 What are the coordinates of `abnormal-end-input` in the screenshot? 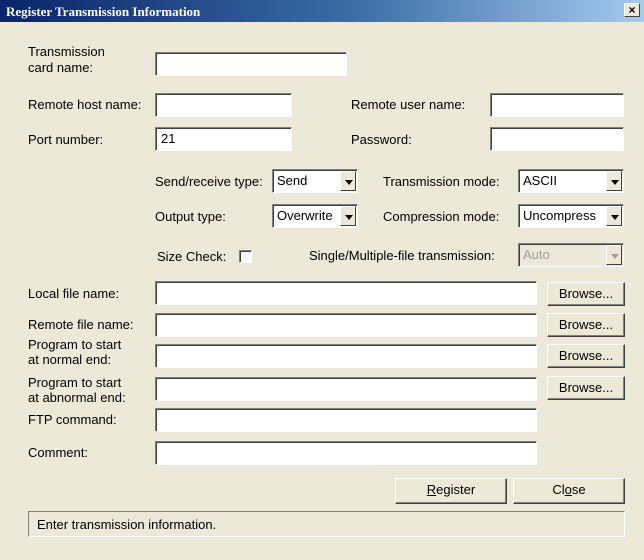 It's located at (346, 389).